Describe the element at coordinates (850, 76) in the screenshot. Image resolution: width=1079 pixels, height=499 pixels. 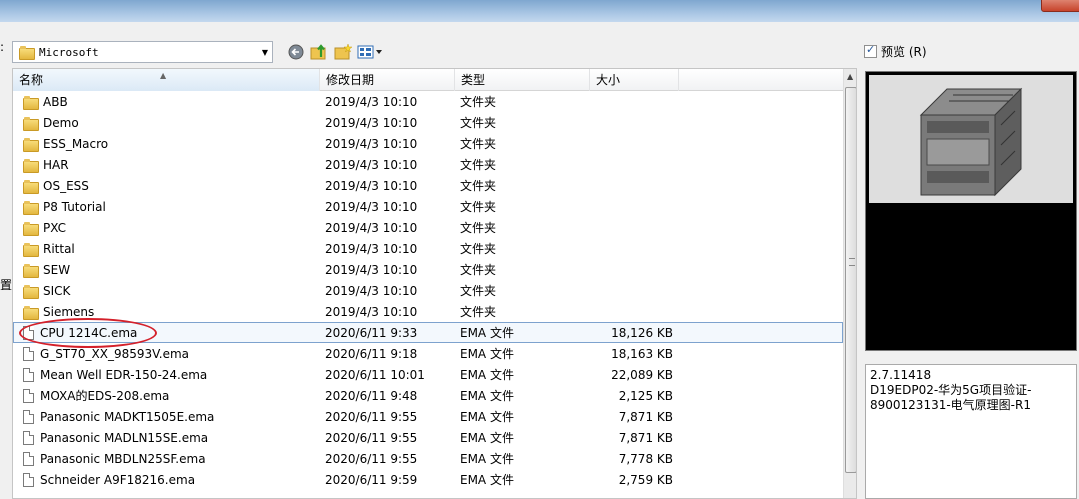
I see `scroll-up-icon: ▲` at that location.